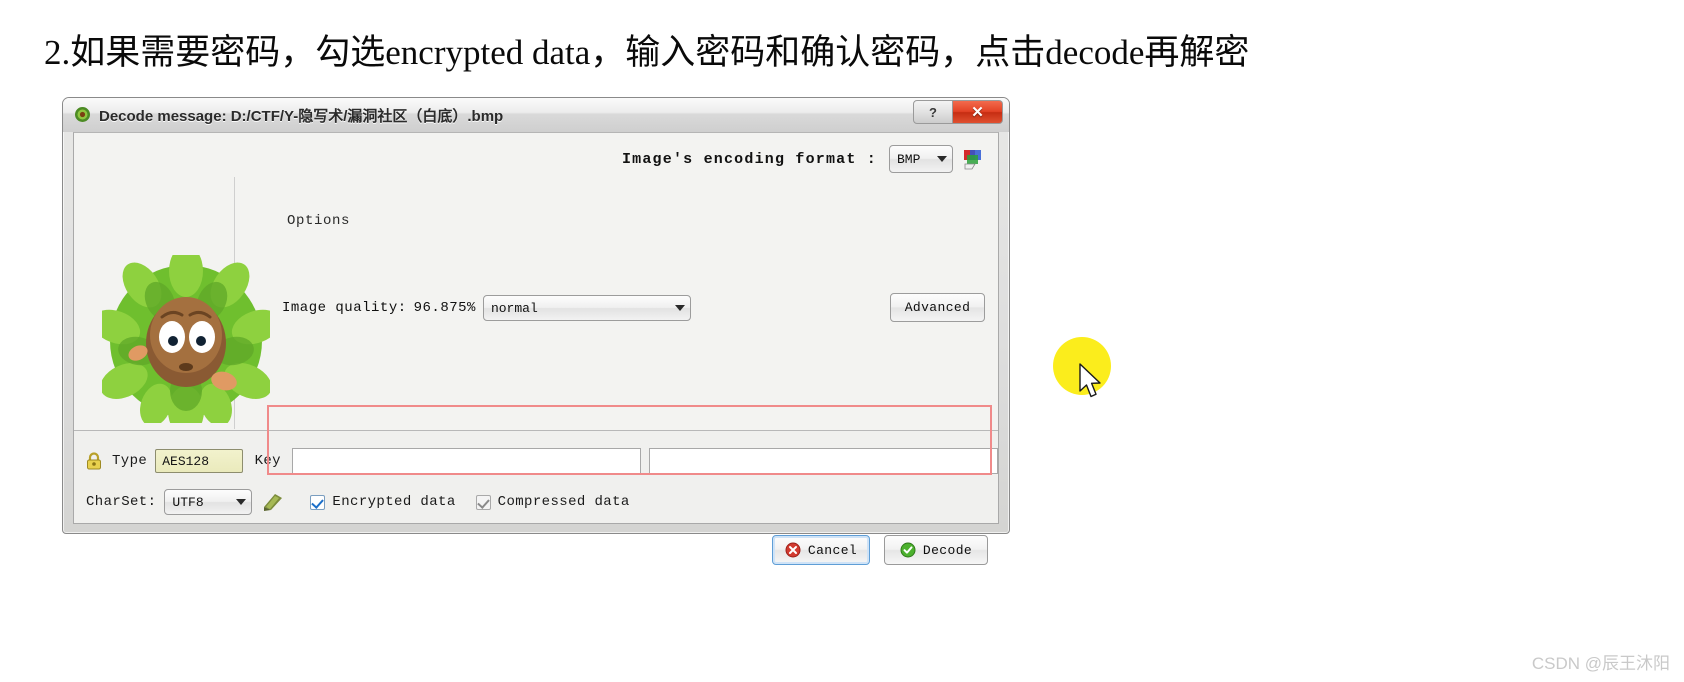 This screenshot has width=1684, height=682. What do you see at coordinates (273, 502) in the screenshot?
I see `charset-icon` at bounding box center [273, 502].